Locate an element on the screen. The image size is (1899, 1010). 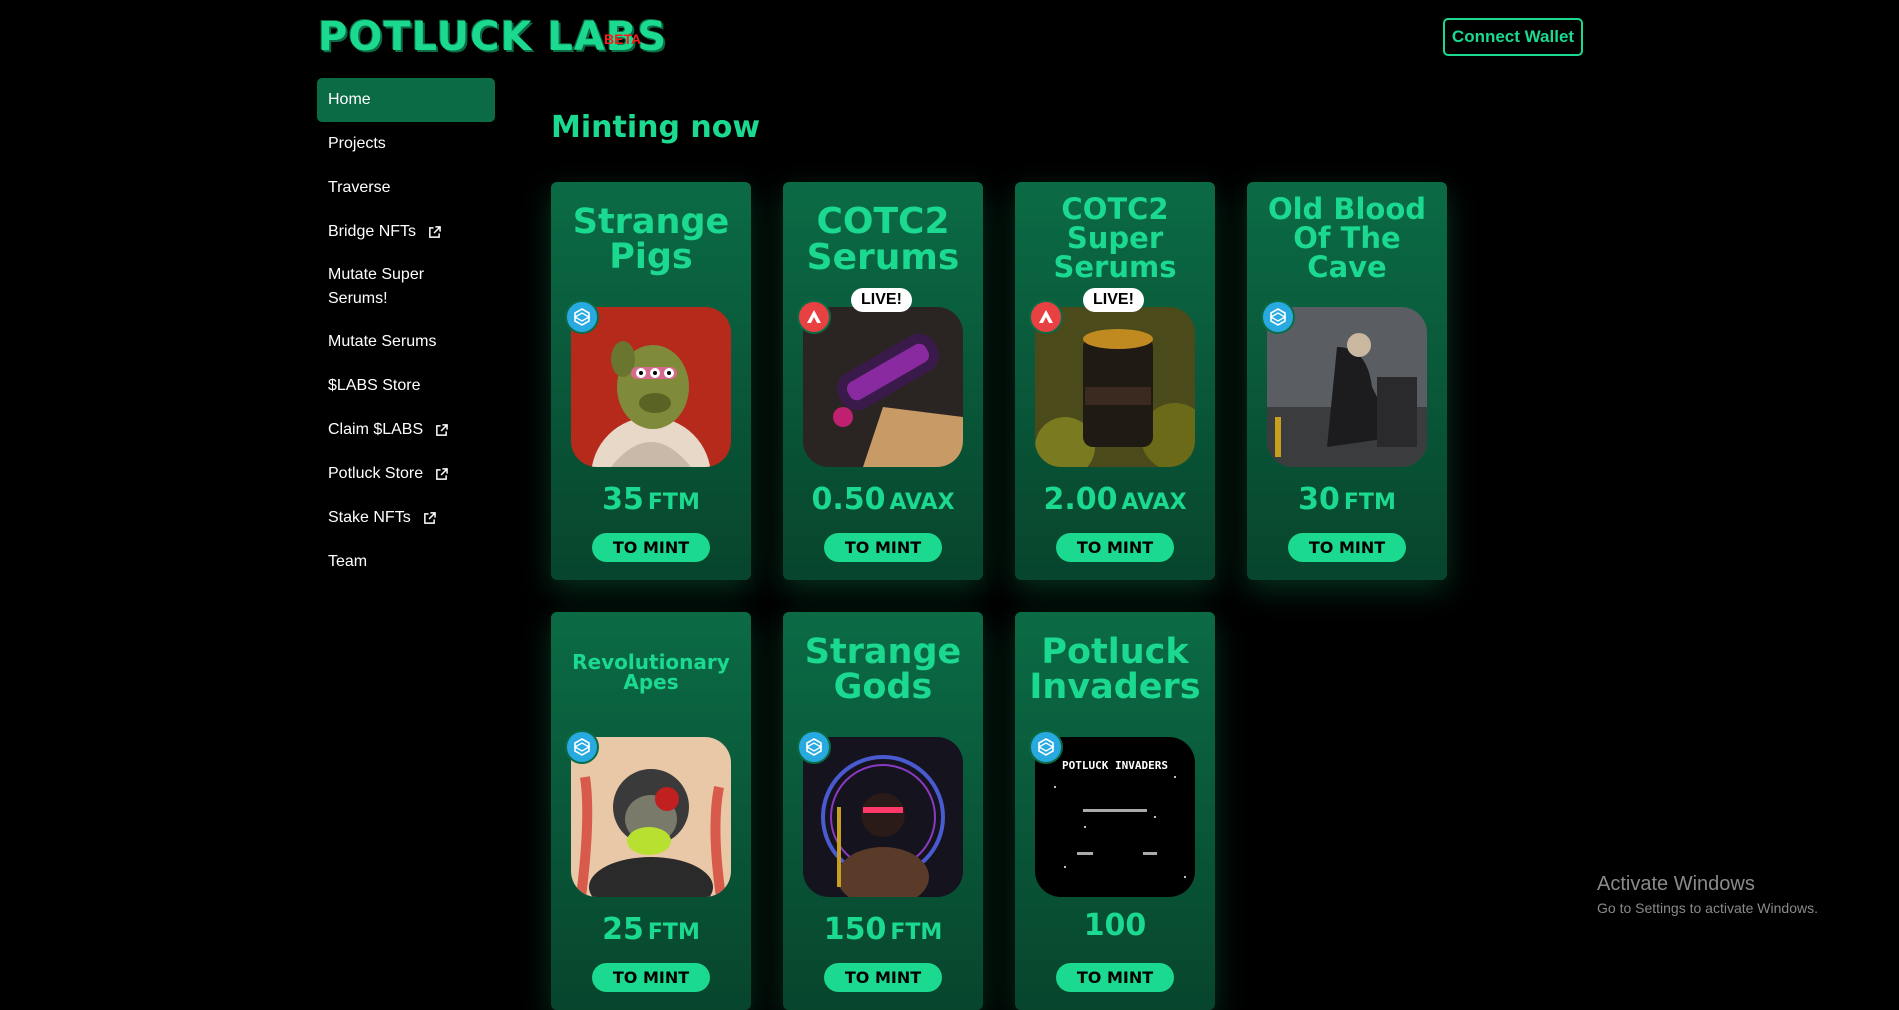
section-title: Minting now is located at coordinates (656, 127).